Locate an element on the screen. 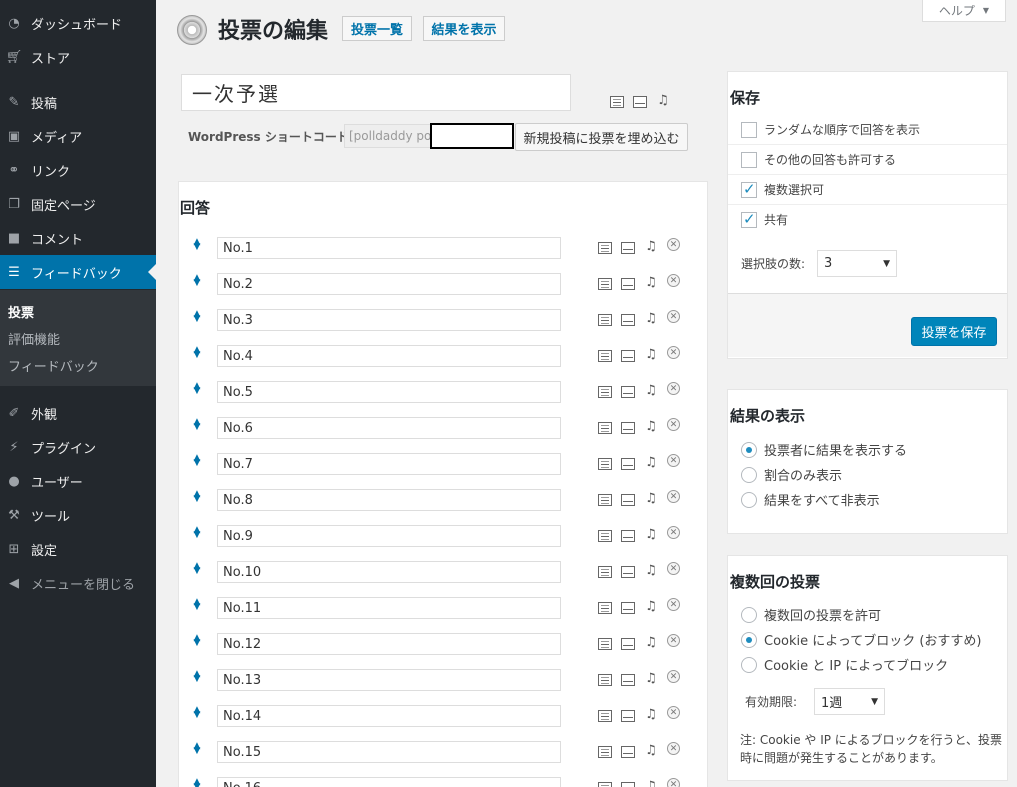  results-option-show: 投票者に結果を表示する is located at coordinates (824, 449).